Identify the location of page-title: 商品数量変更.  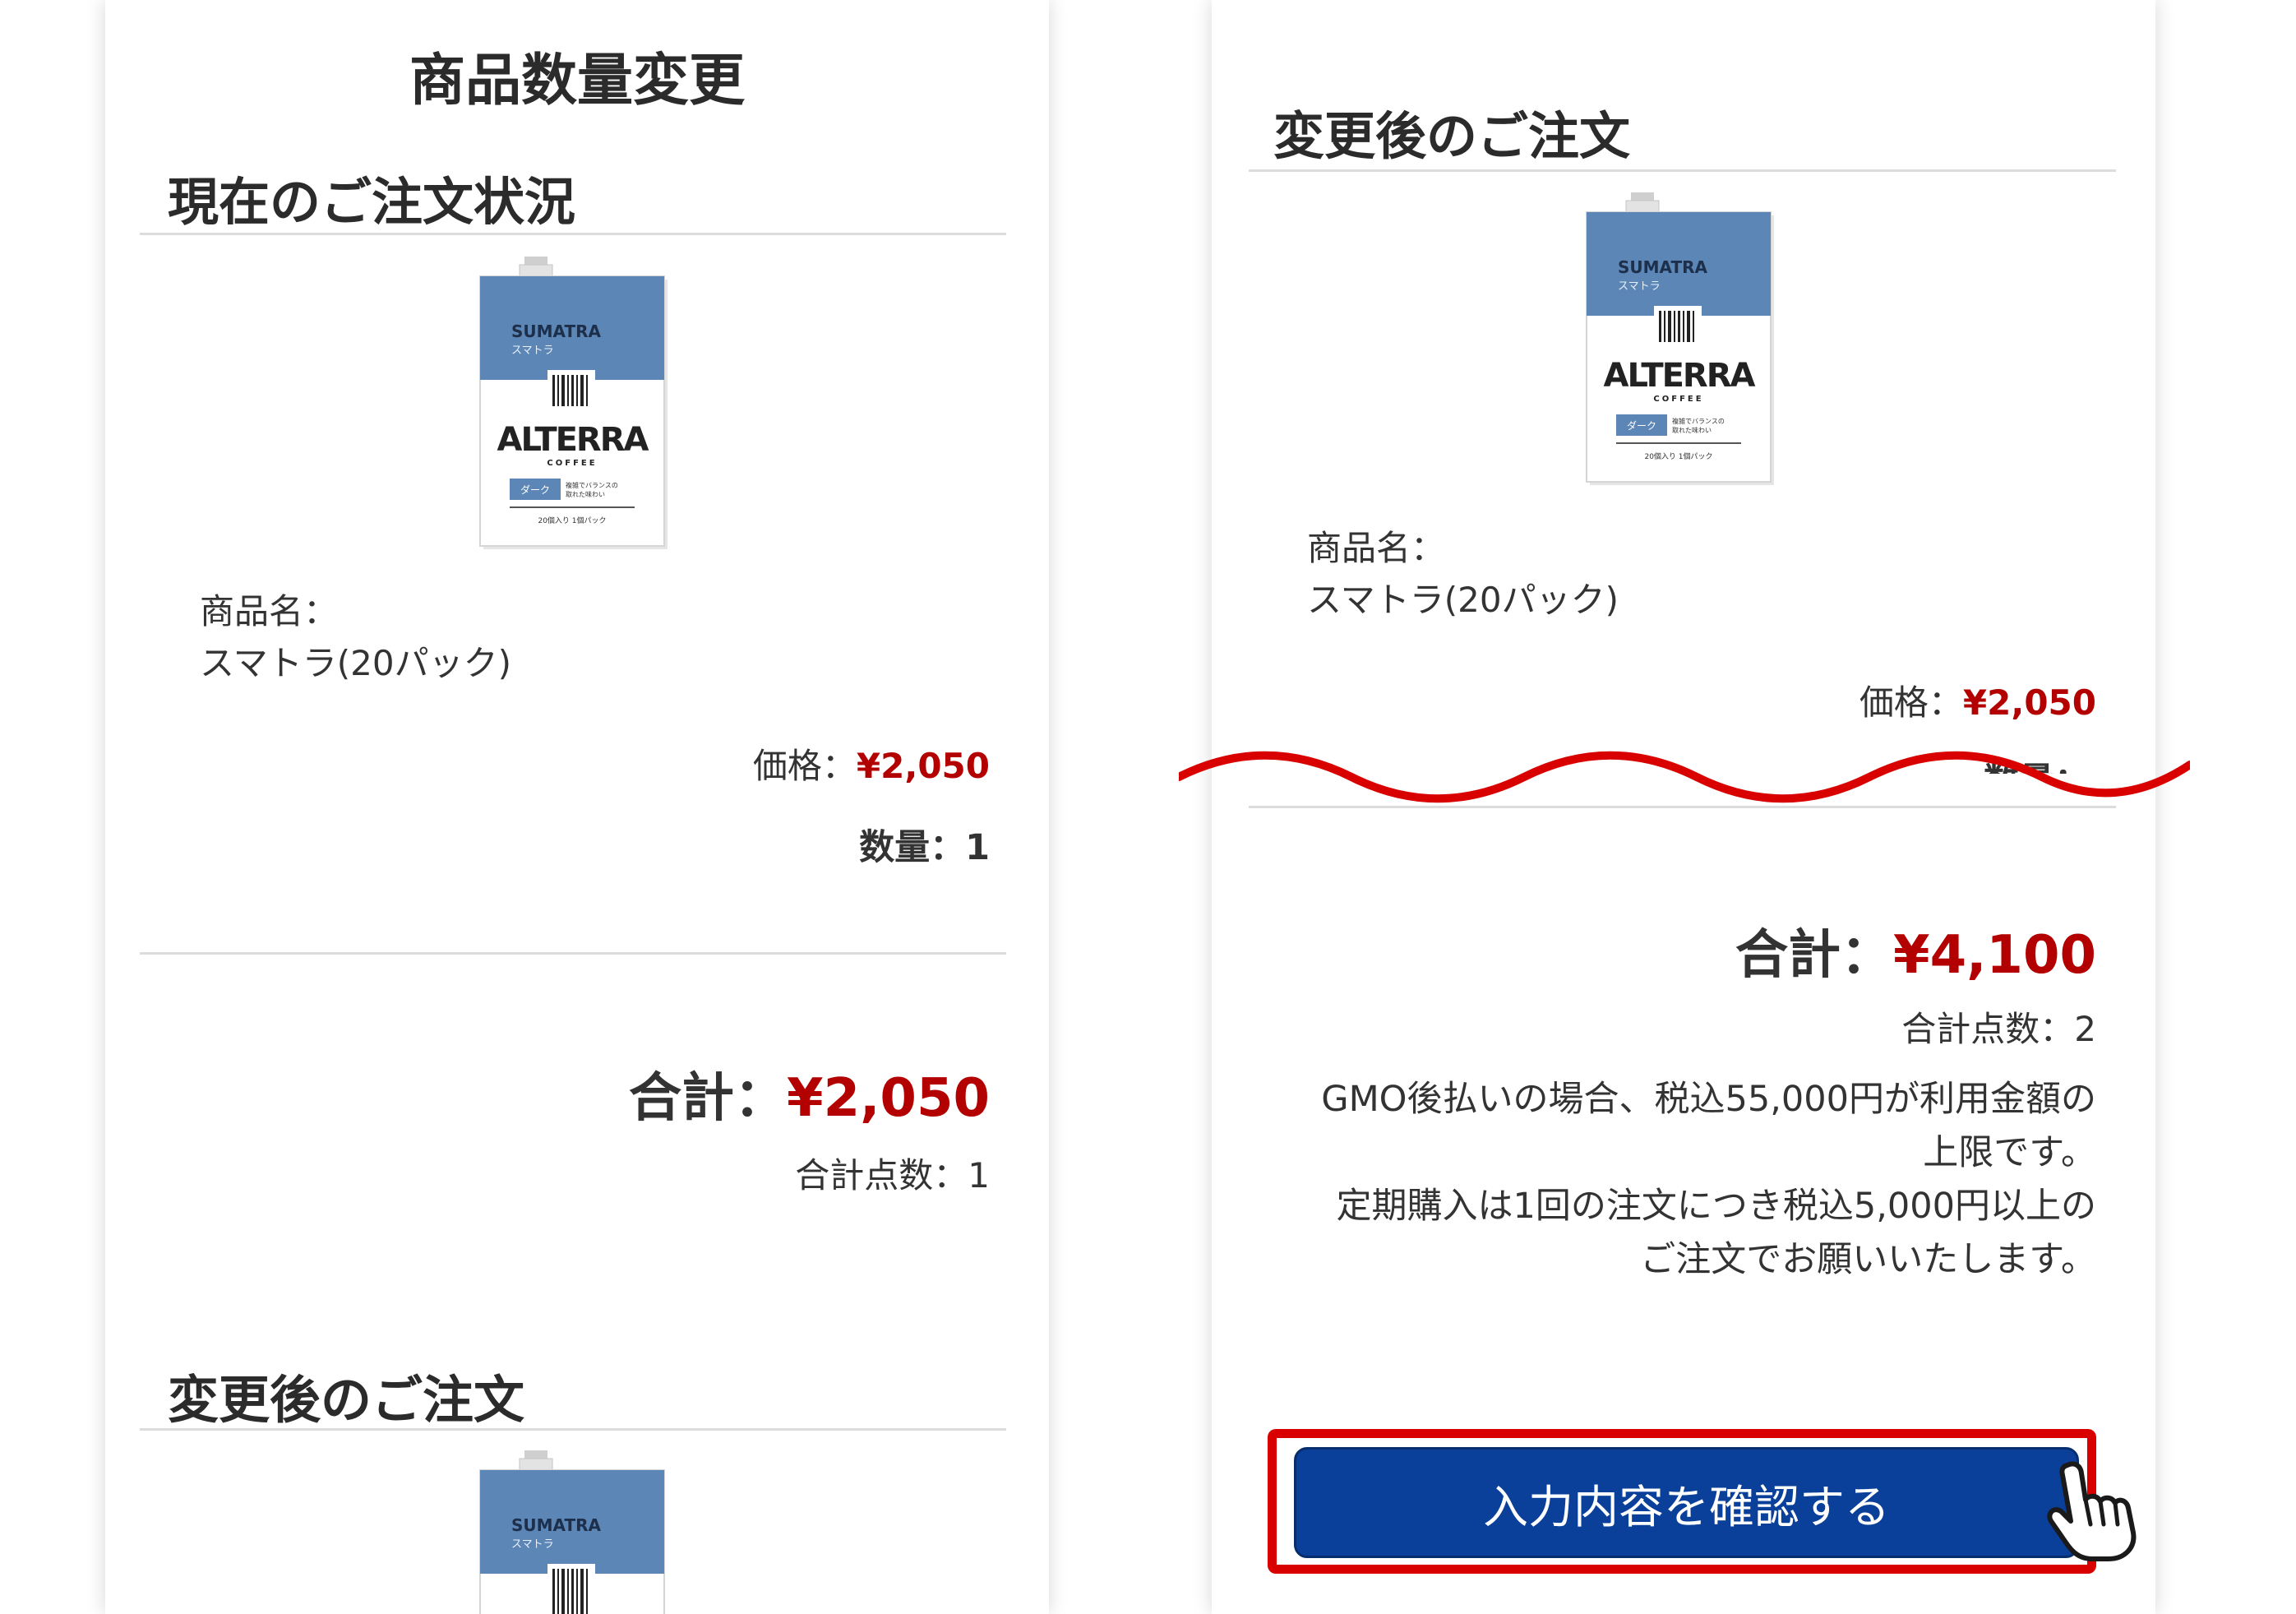
(577, 81).